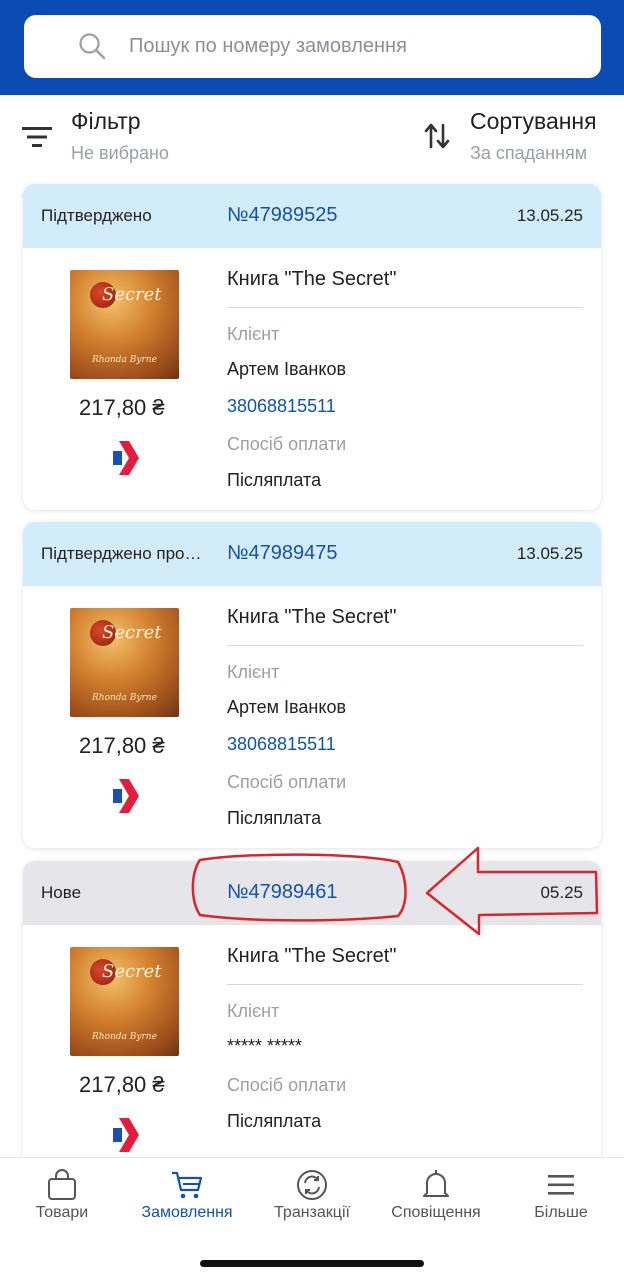  I want to click on search-field: Пошук по номеру замовлення, so click(312, 46).